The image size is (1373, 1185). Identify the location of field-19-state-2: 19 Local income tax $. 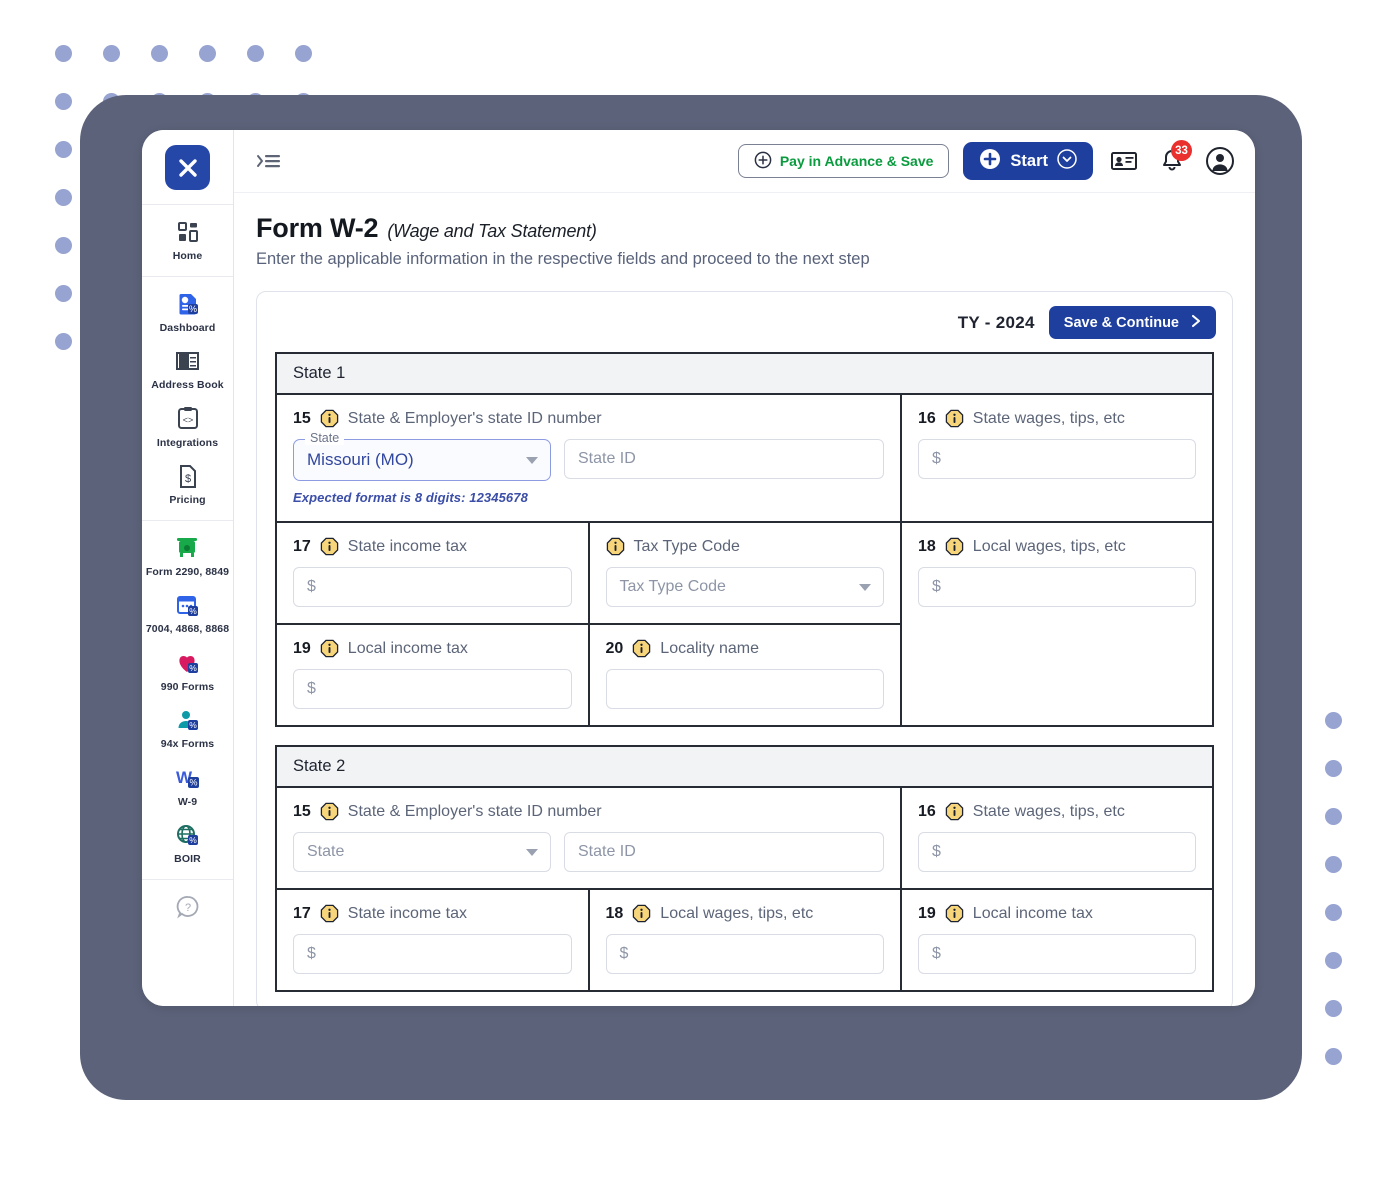
(1056, 940).